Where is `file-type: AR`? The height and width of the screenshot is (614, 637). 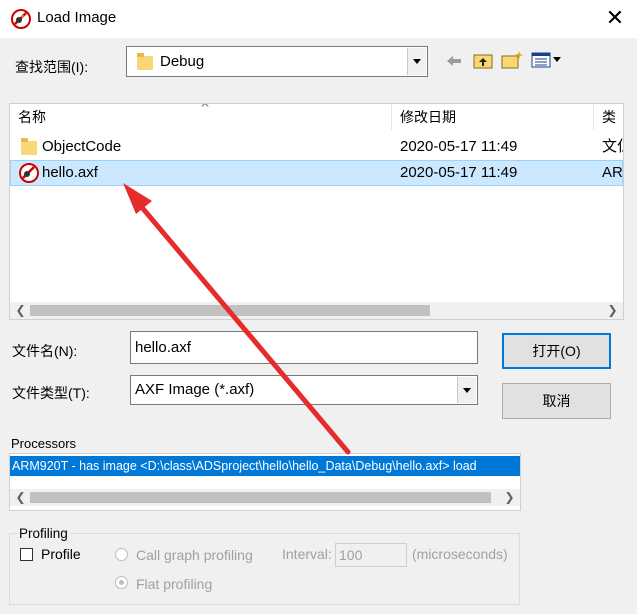 file-type: AR is located at coordinates (612, 172).